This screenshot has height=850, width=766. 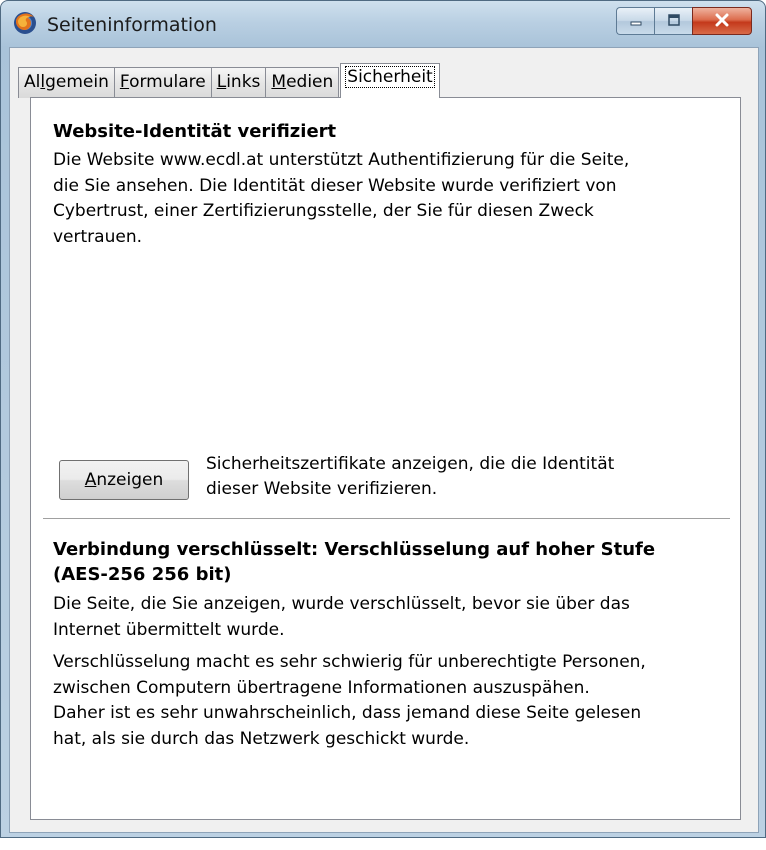 I want to click on button-label: nzeigen, so click(x=130, y=480).